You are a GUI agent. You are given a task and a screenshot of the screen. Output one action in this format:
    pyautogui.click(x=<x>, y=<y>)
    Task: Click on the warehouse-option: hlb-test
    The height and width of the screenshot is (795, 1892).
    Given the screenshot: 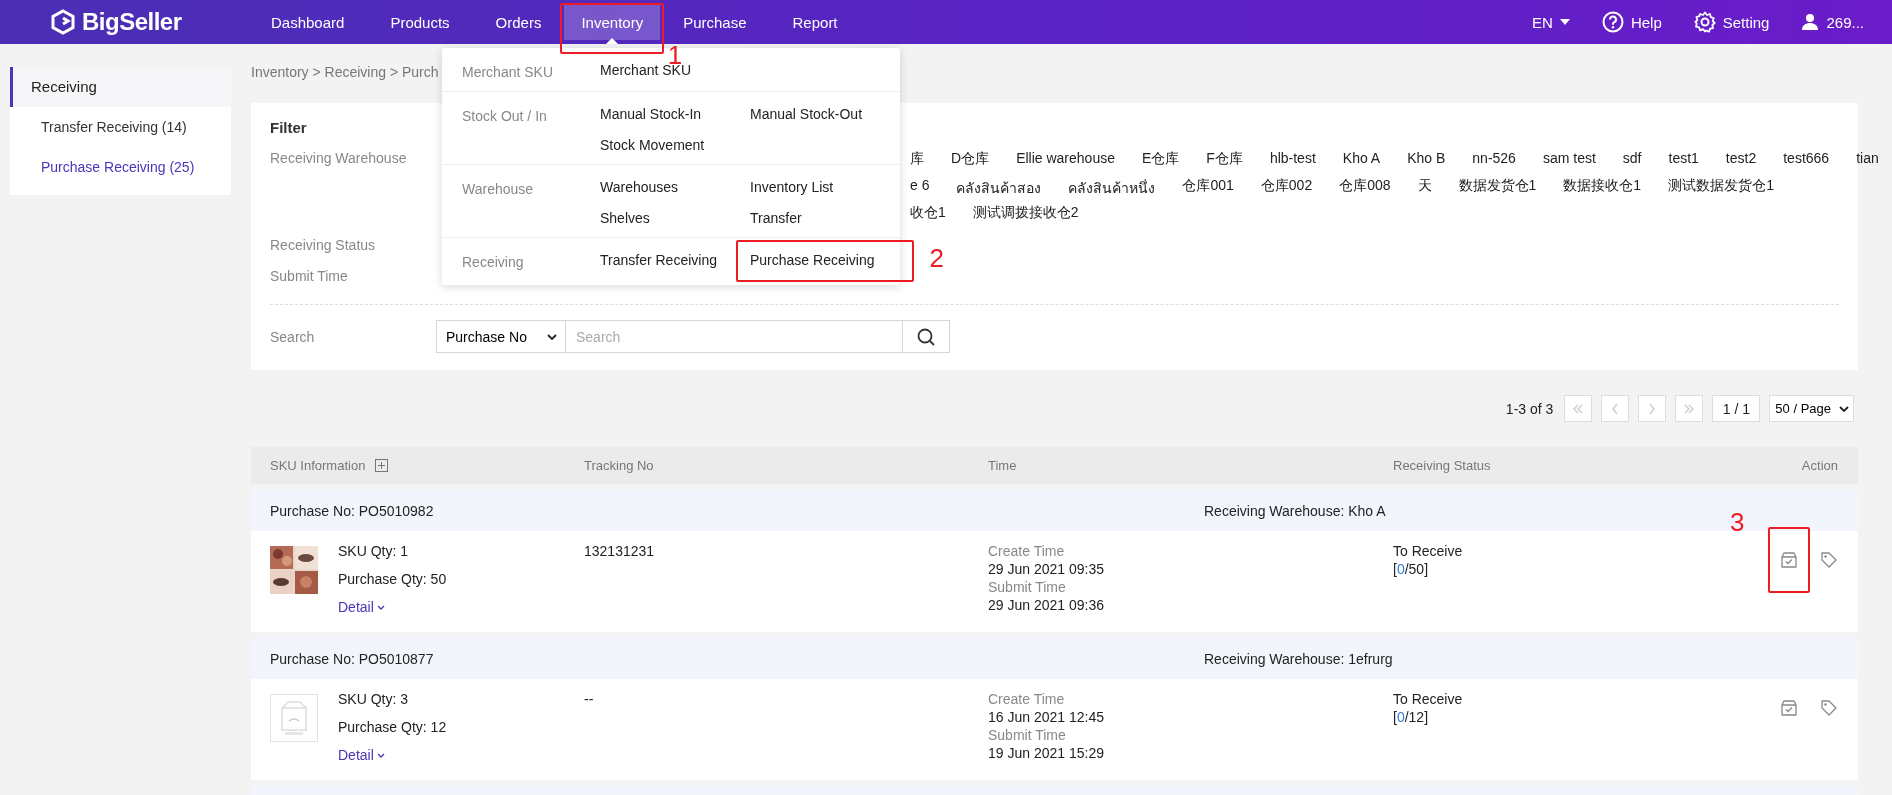 What is the action you would take?
    pyautogui.click(x=1292, y=158)
    